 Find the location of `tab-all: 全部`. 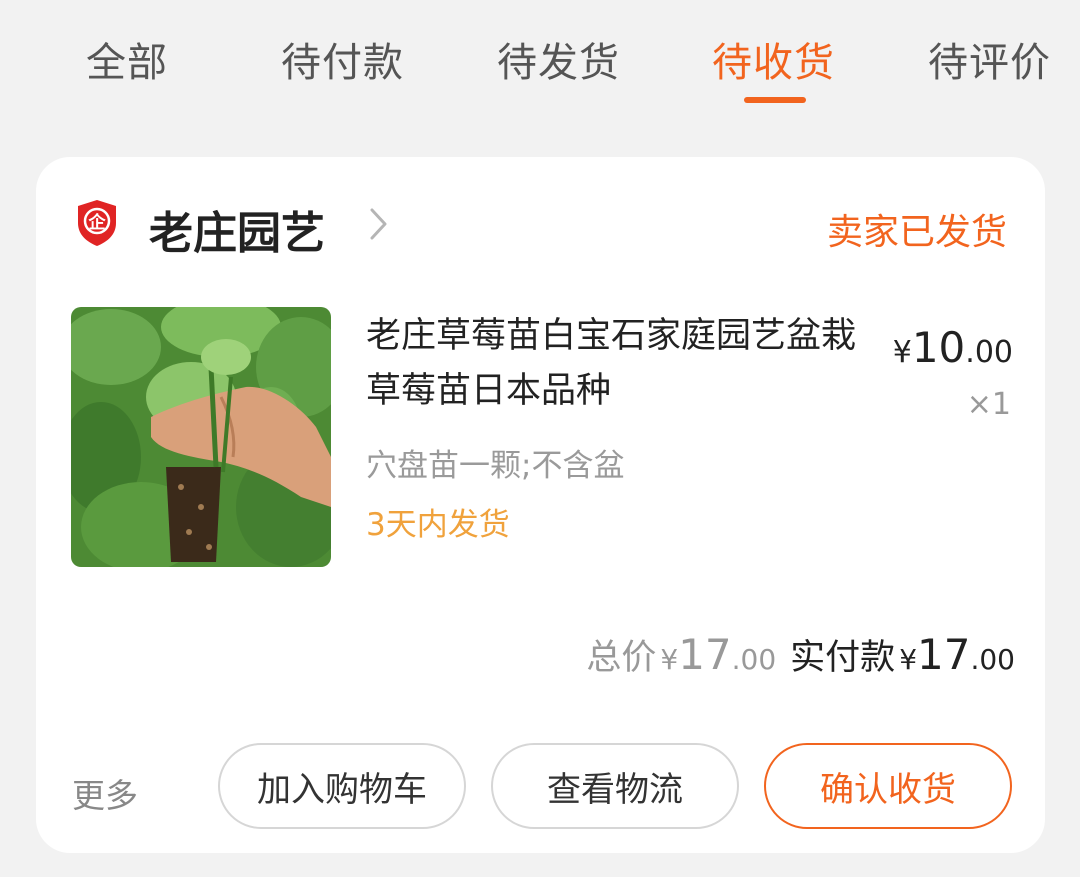

tab-all: 全部 is located at coordinates (127, 59).